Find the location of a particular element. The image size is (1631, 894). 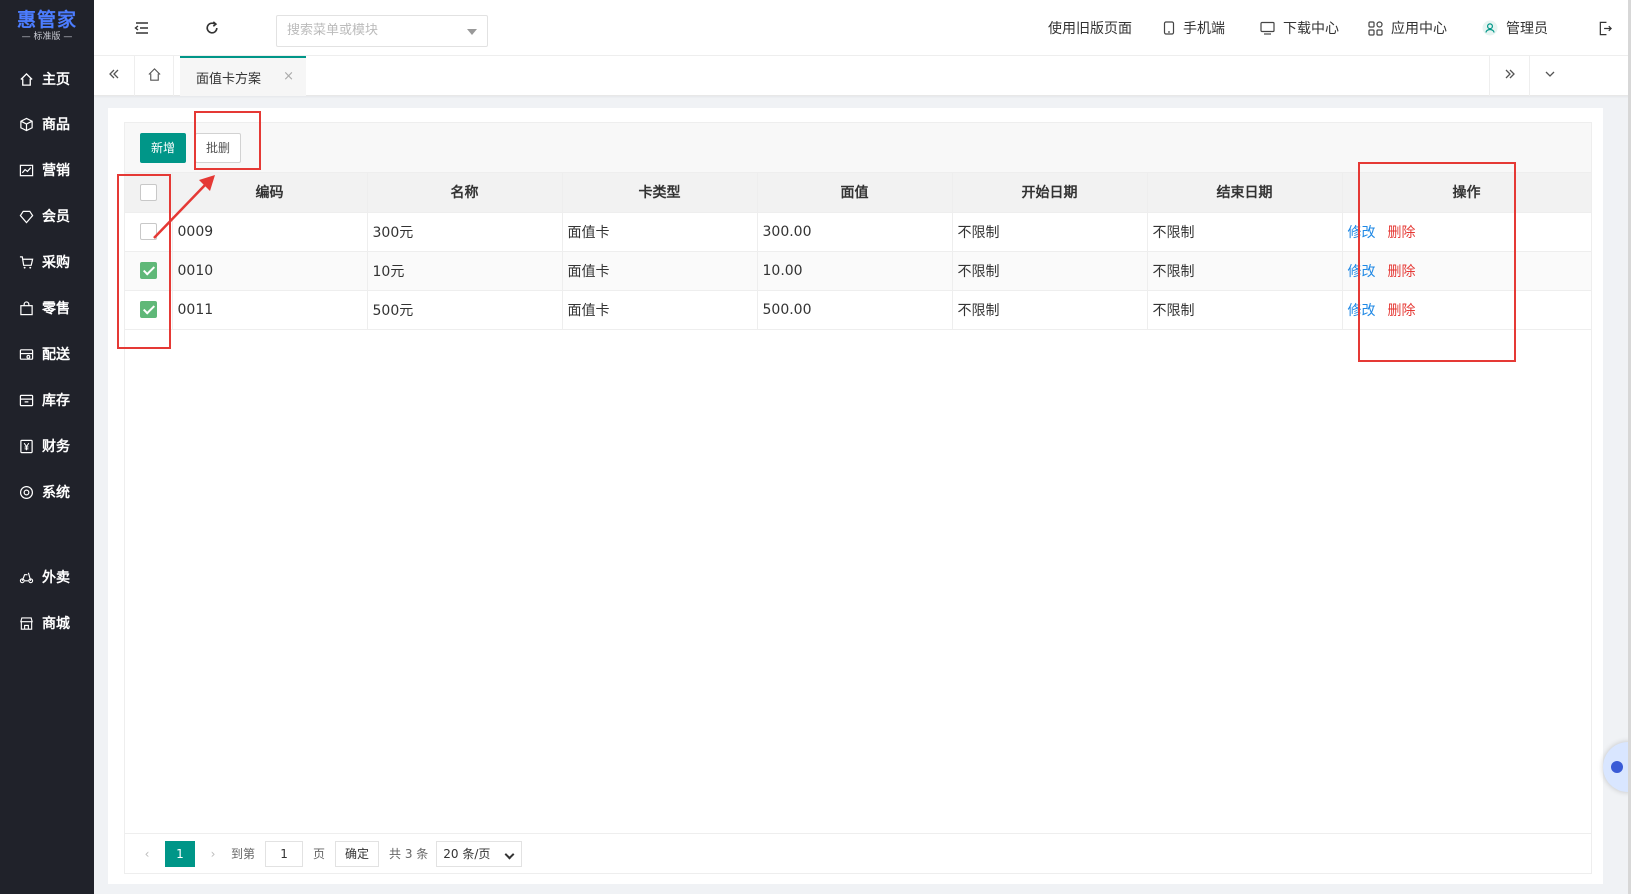

annotation-arrow-icon is located at coordinates (184, 207).